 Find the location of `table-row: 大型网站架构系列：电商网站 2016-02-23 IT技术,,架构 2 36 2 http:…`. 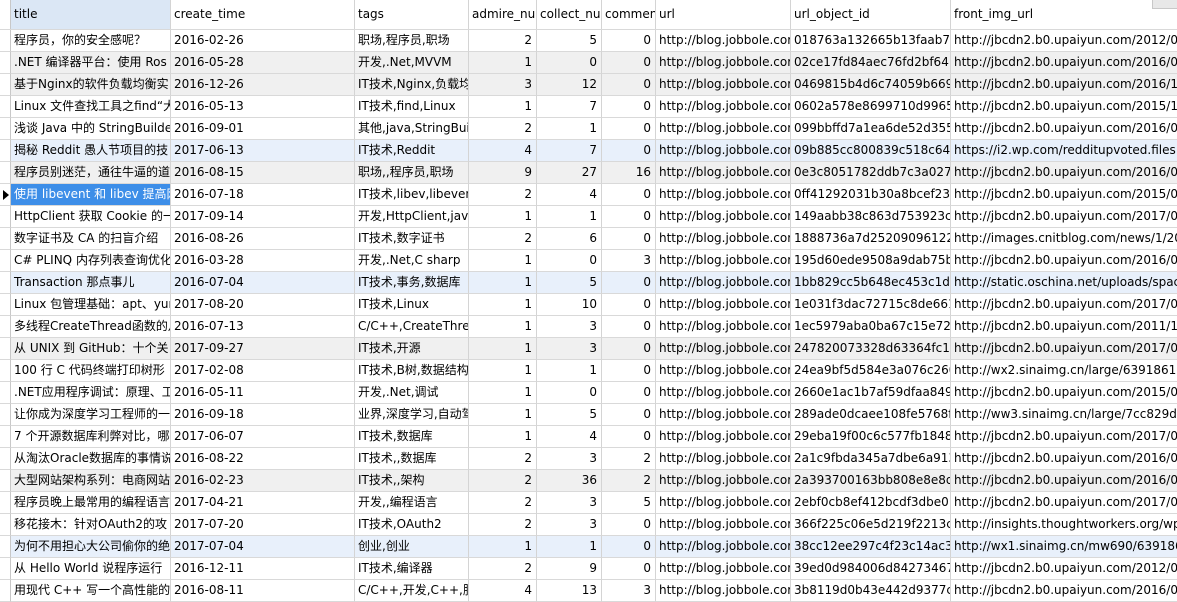

table-row: 大型网站架构系列：电商网站 2016-02-23 IT技术,,架构 2 36 2 http:… is located at coordinates (588, 481).